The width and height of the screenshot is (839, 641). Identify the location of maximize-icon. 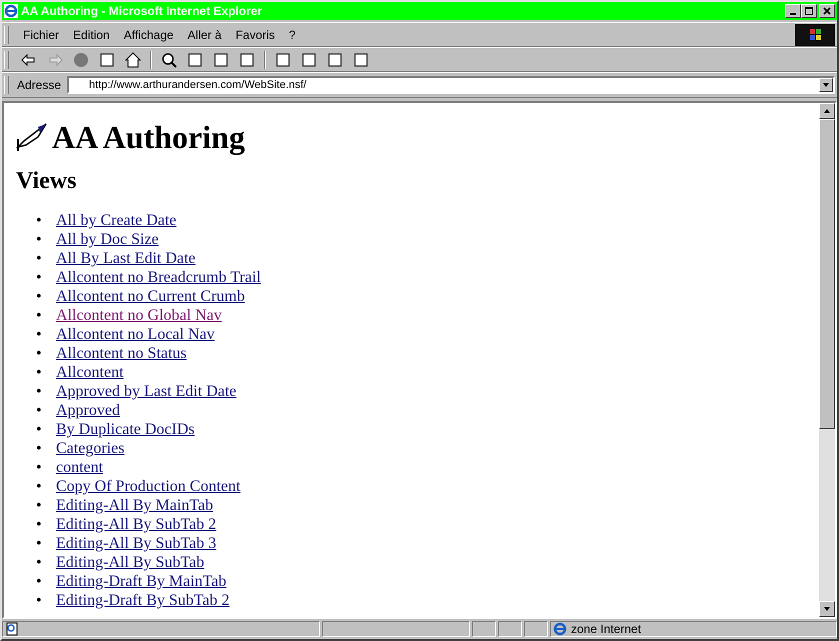
(809, 11).